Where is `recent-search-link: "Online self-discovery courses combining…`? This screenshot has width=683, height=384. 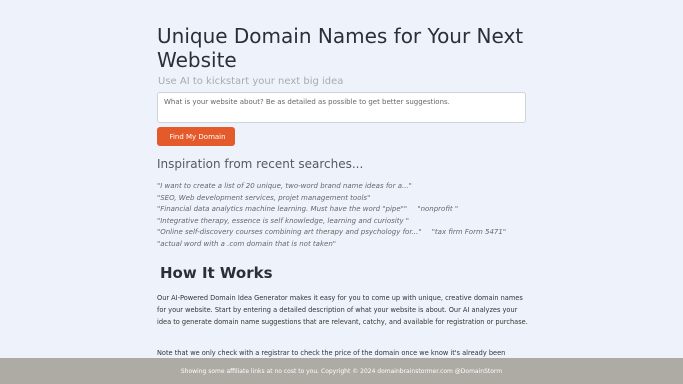
recent-search-link: "Online self-discovery courses combining… is located at coordinates (289, 232).